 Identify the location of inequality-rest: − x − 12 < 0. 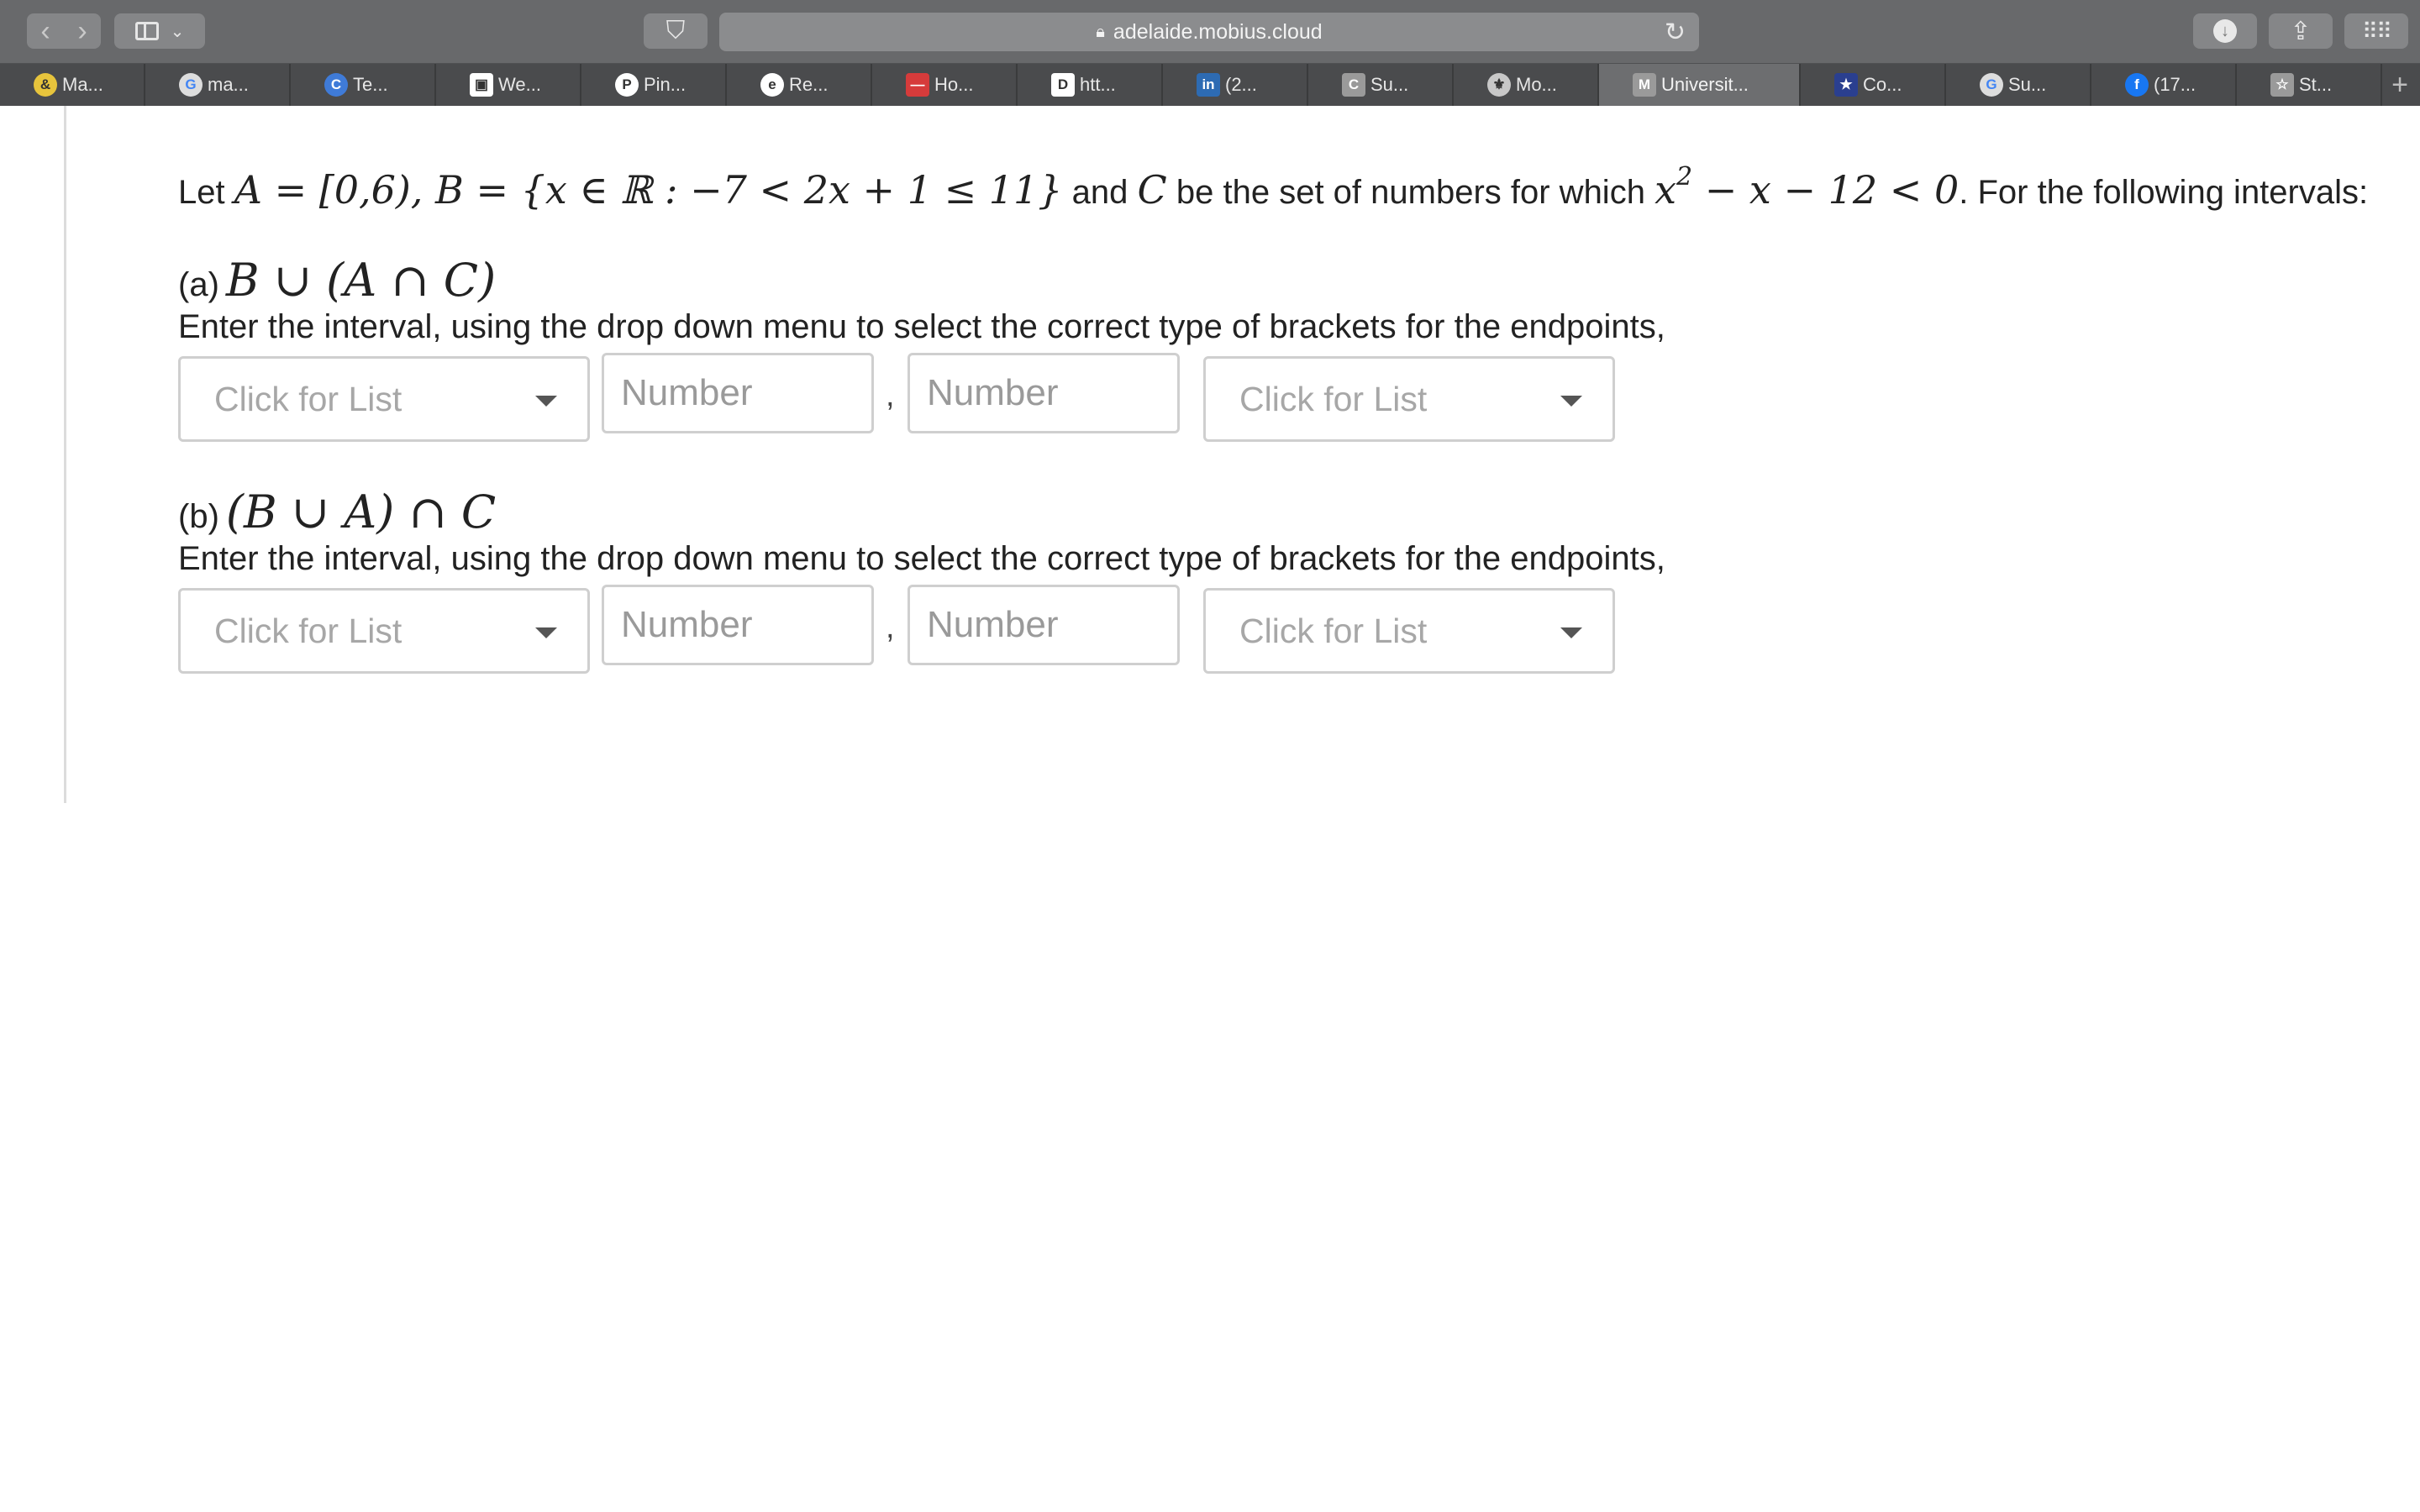
(1826, 190).